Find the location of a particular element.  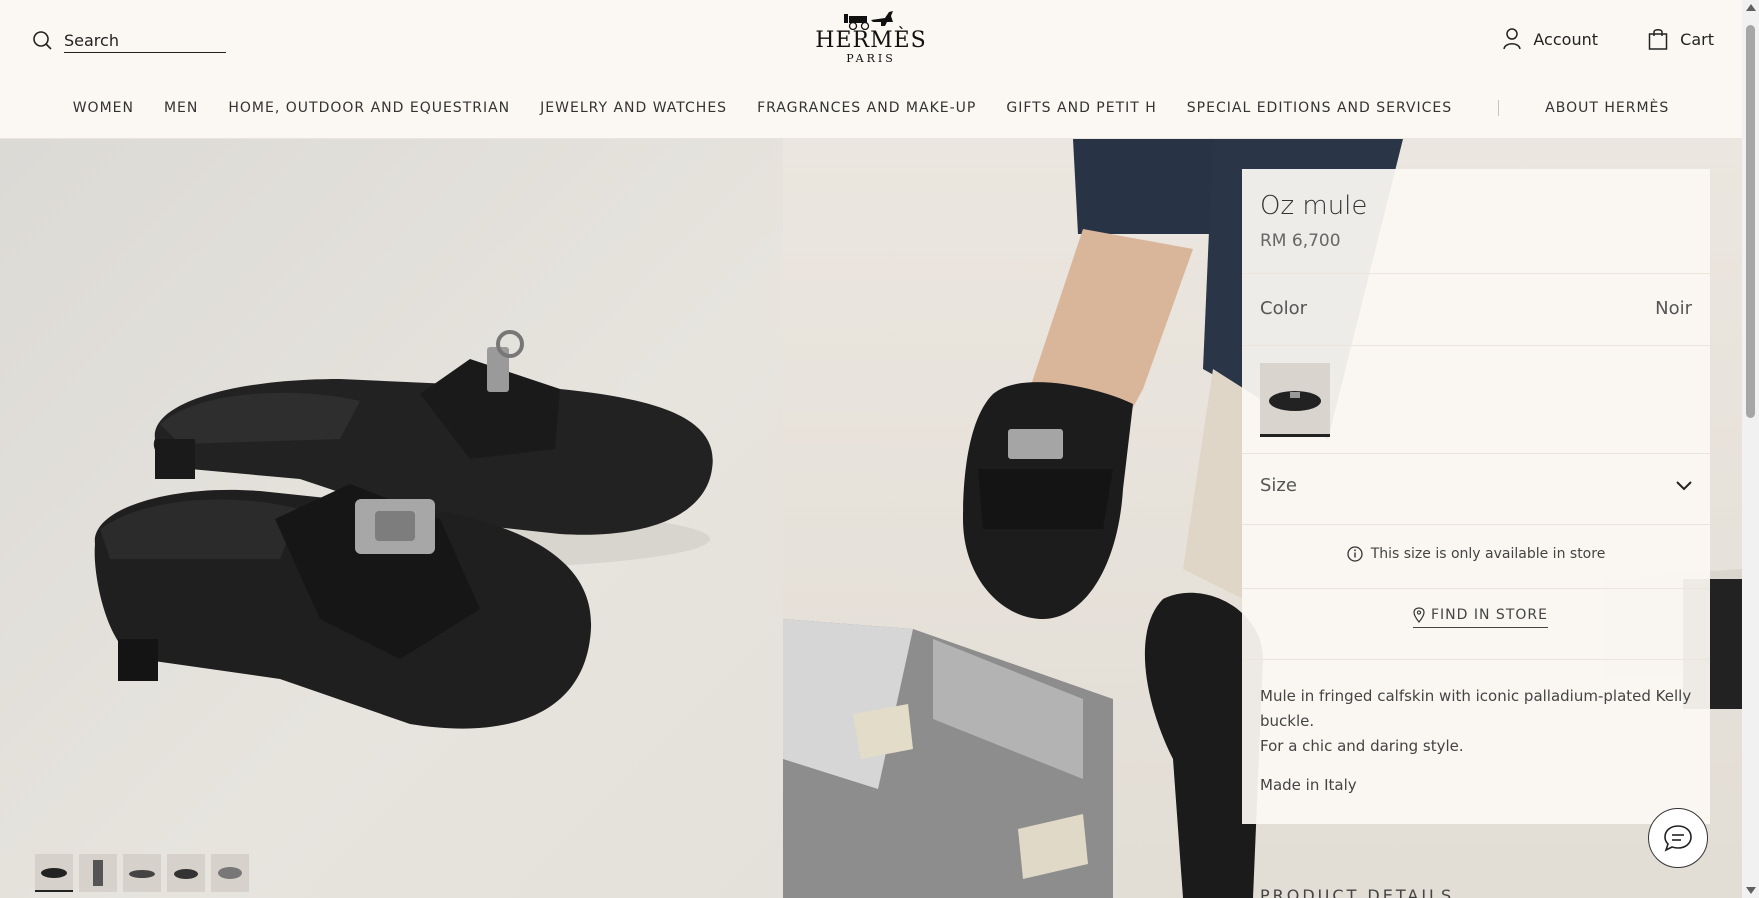

nav-divider is located at coordinates (1499, 108).